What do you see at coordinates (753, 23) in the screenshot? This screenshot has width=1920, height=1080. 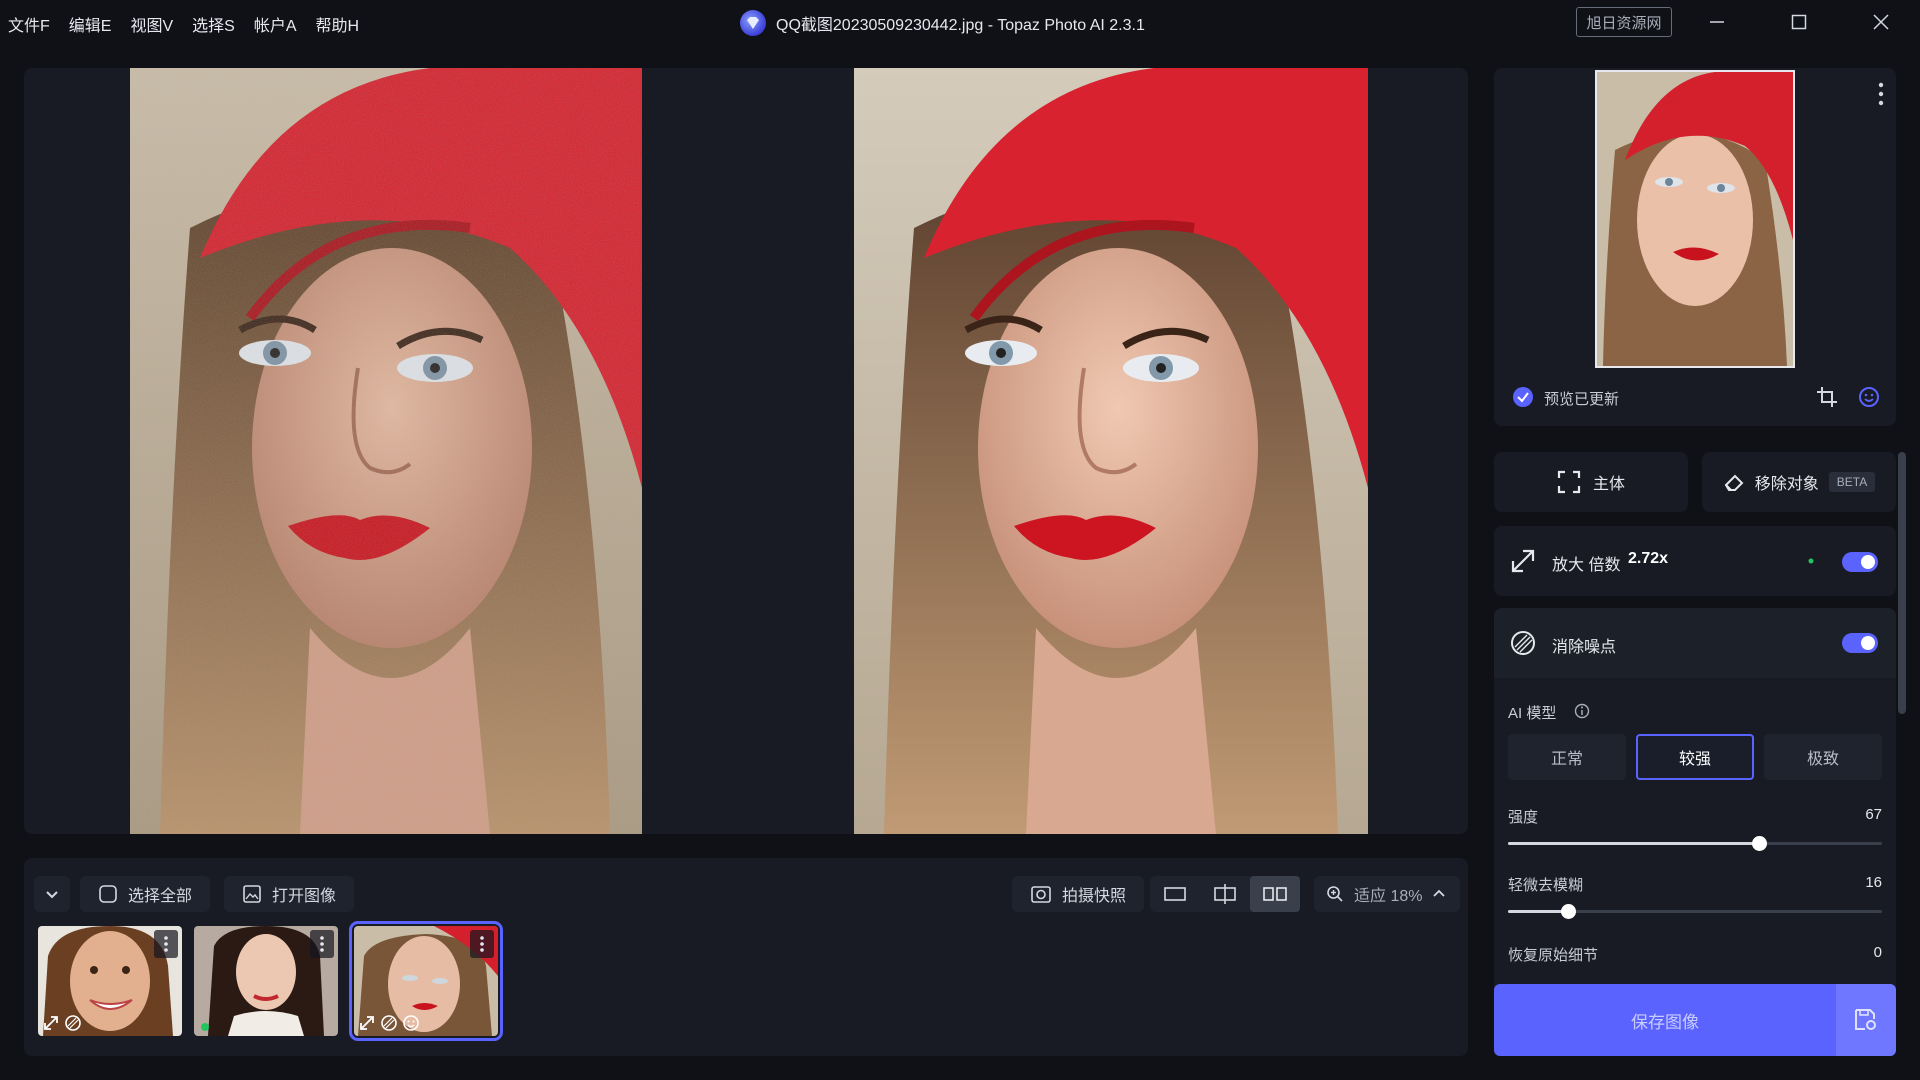 I see `topaz-logo-icon` at bounding box center [753, 23].